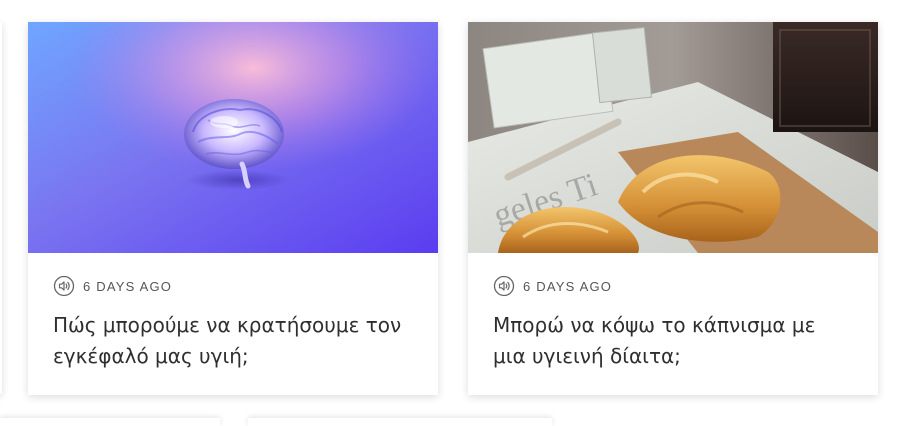  What do you see at coordinates (1, 208) in the screenshot?
I see `adjacent-card-edge` at bounding box center [1, 208].